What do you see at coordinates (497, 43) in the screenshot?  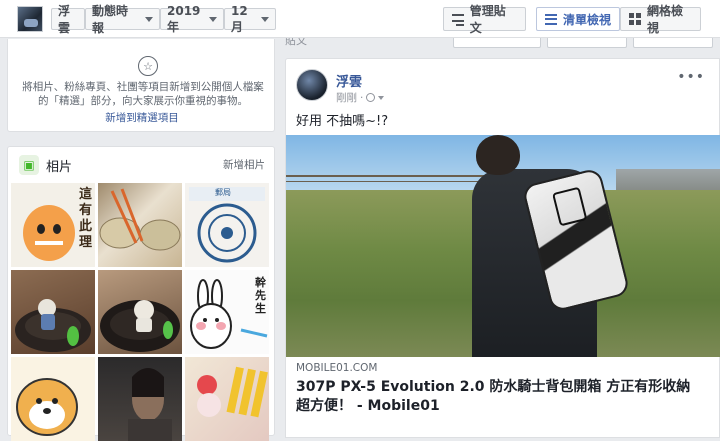 I see `ghost-manage-button` at bounding box center [497, 43].